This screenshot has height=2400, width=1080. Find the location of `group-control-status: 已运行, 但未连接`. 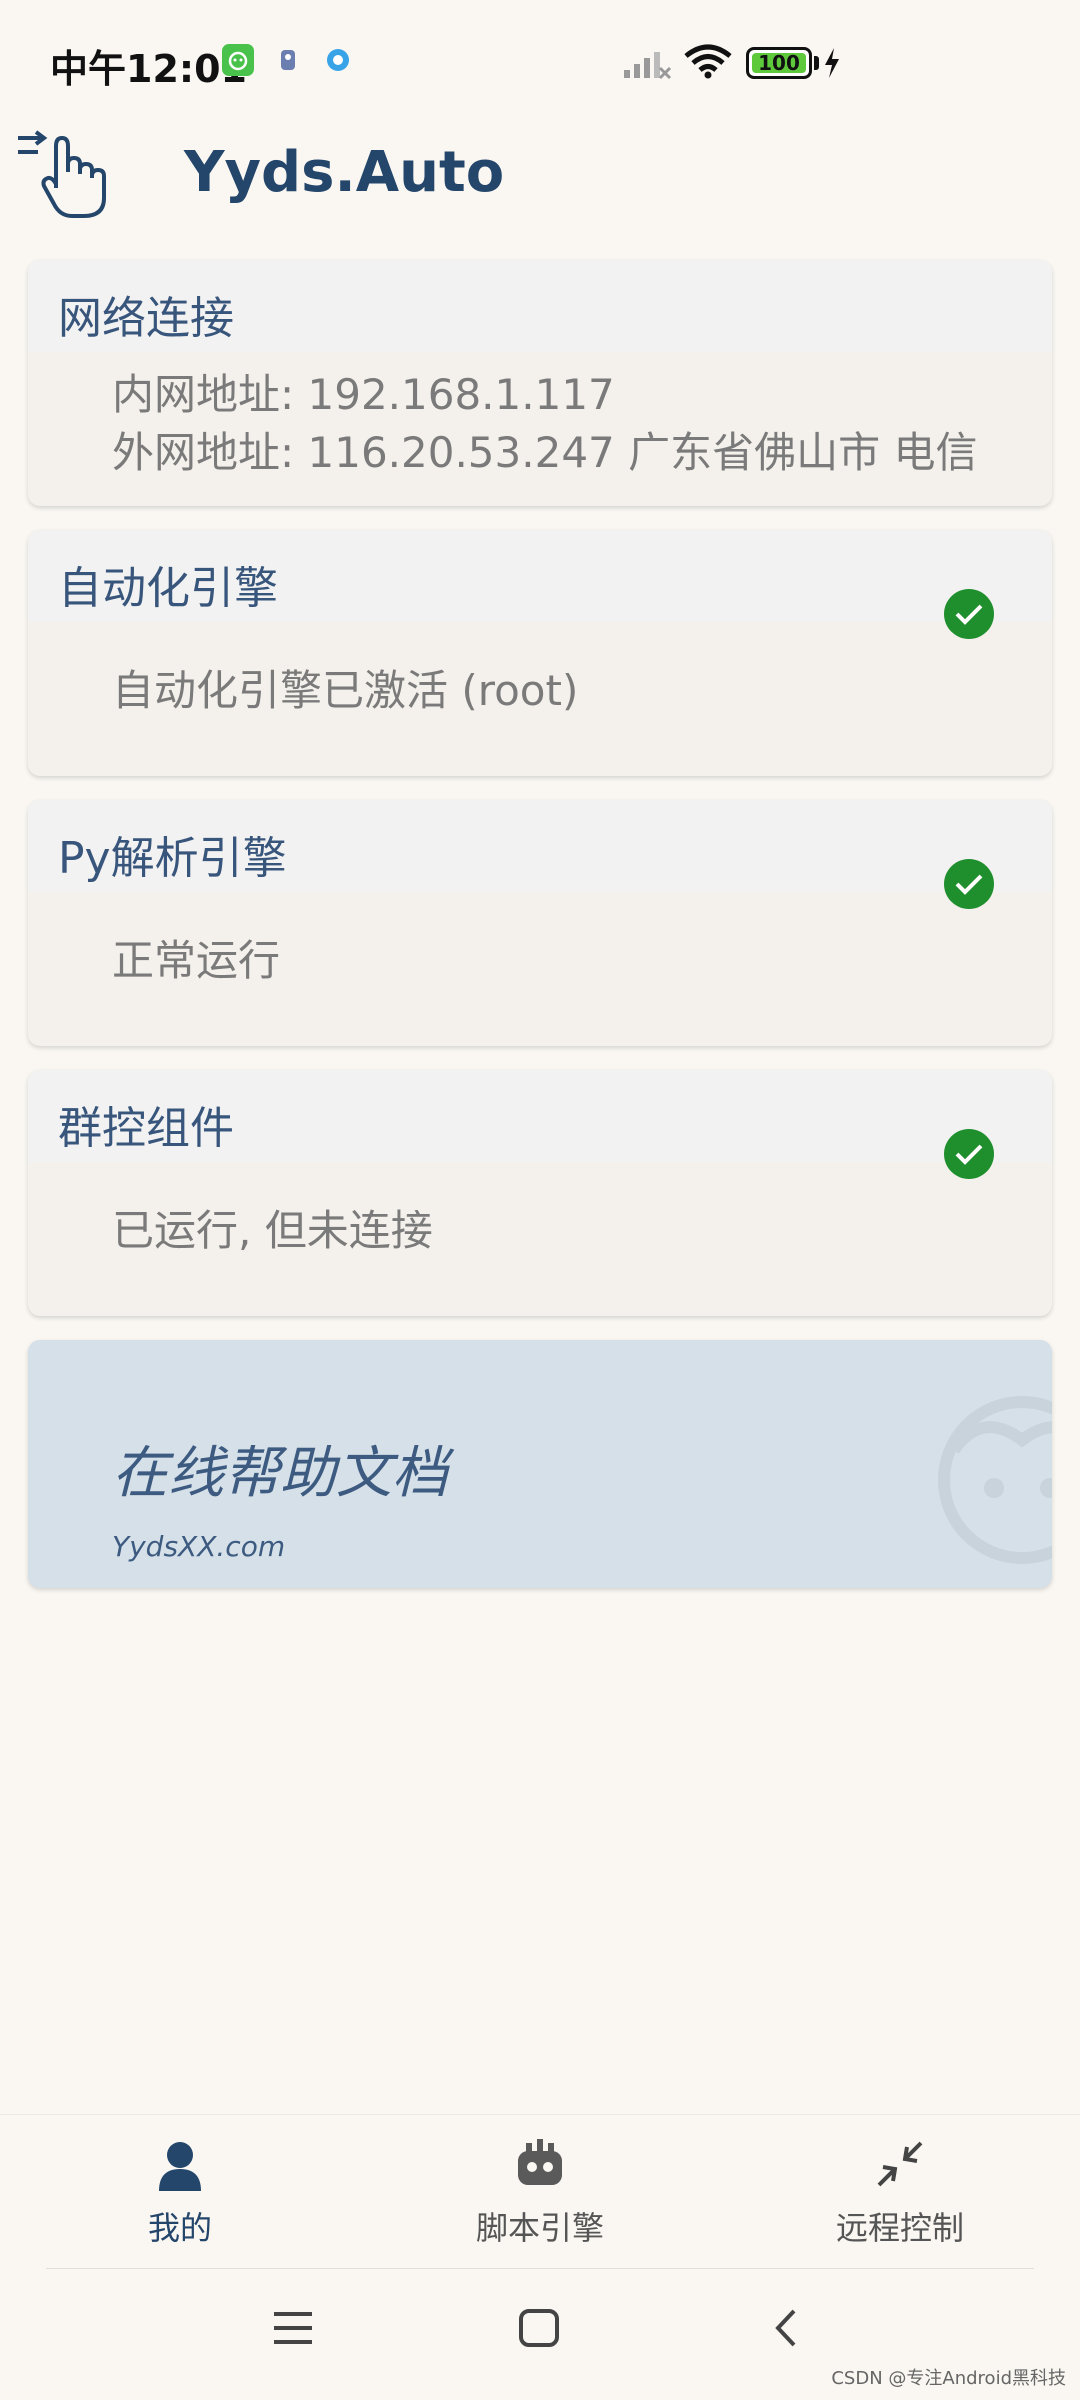

group-control-status: 已运行, 但未连接 is located at coordinates (272, 1230).